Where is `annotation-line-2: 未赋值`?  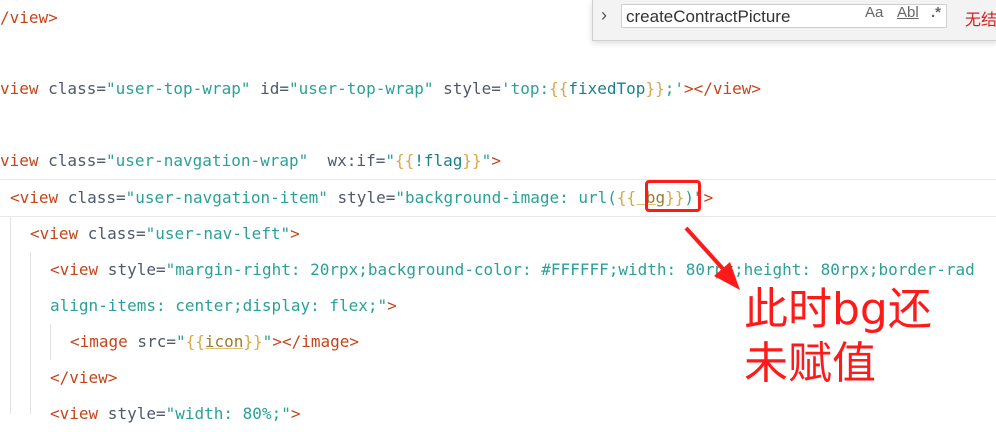
annotation-line-2: 未赋值 is located at coordinates (810, 363).